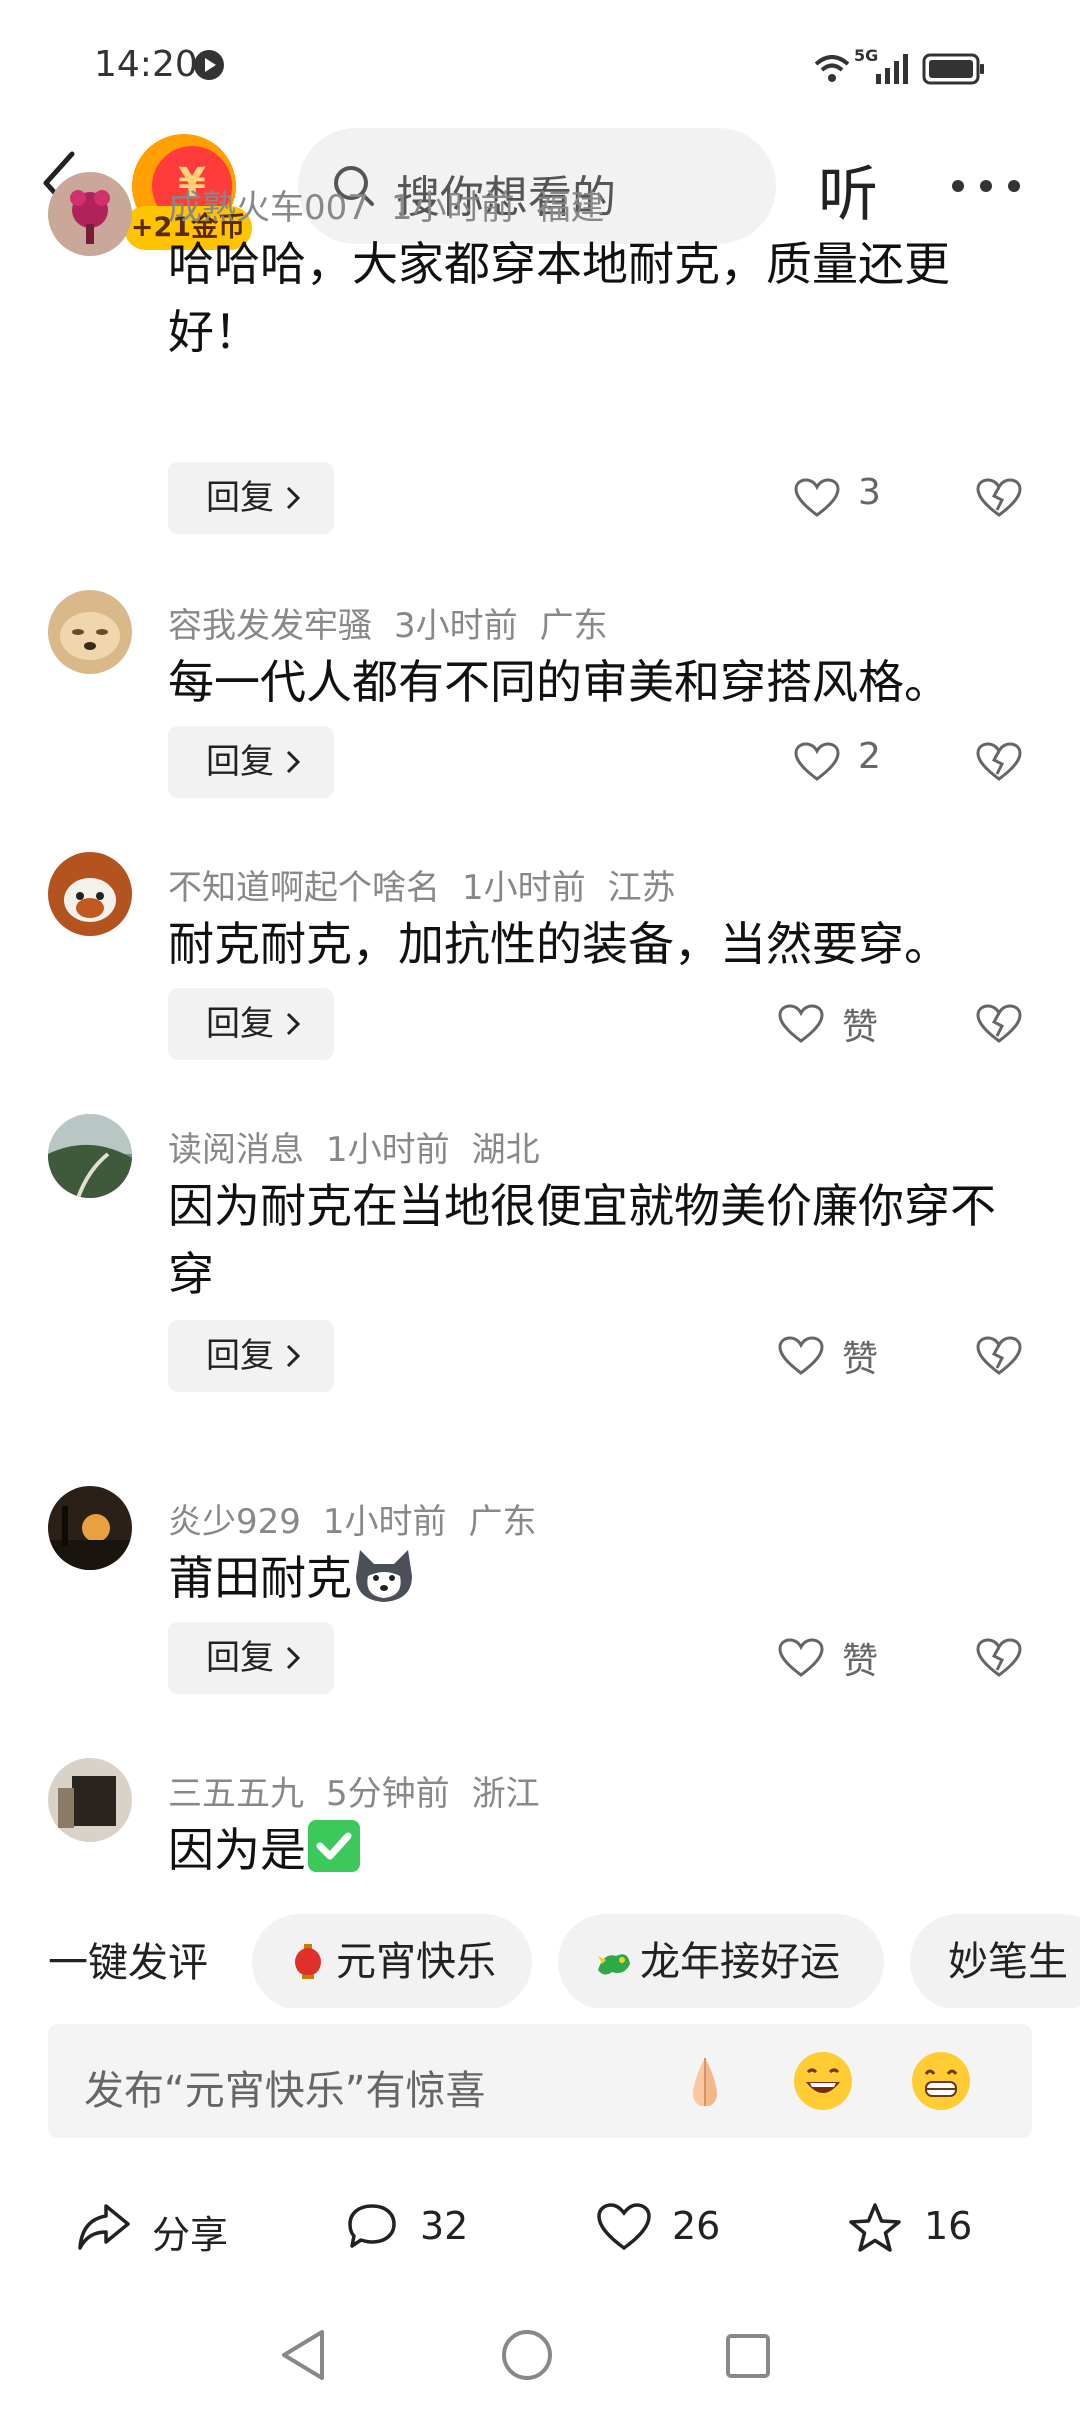 The width and height of the screenshot is (1080, 2412). I want to click on quick-comment-chip: 元宵快乐, so click(392, 1961).